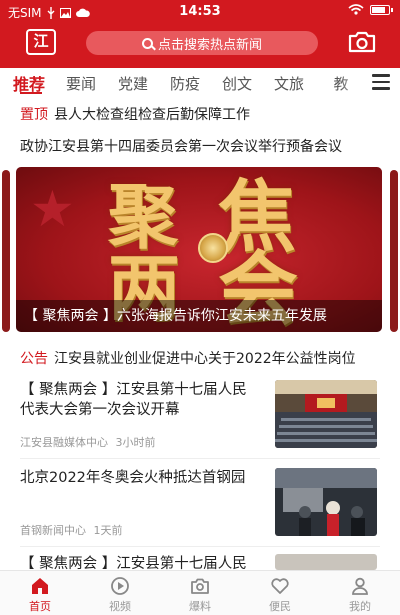 This screenshot has width=400, height=615. I want to click on play-icon, so click(120, 586).